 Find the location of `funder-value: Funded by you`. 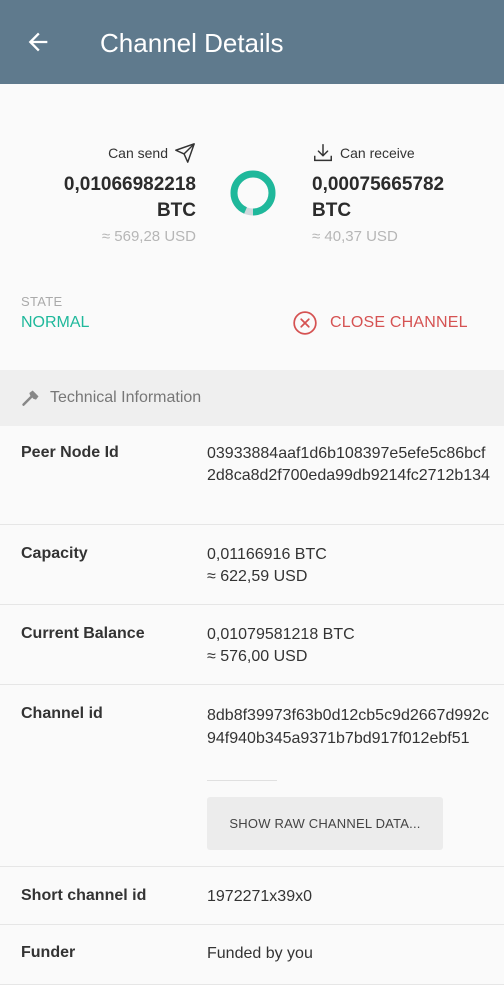

funder-value: Funded by you is located at coordinates (260, 953).